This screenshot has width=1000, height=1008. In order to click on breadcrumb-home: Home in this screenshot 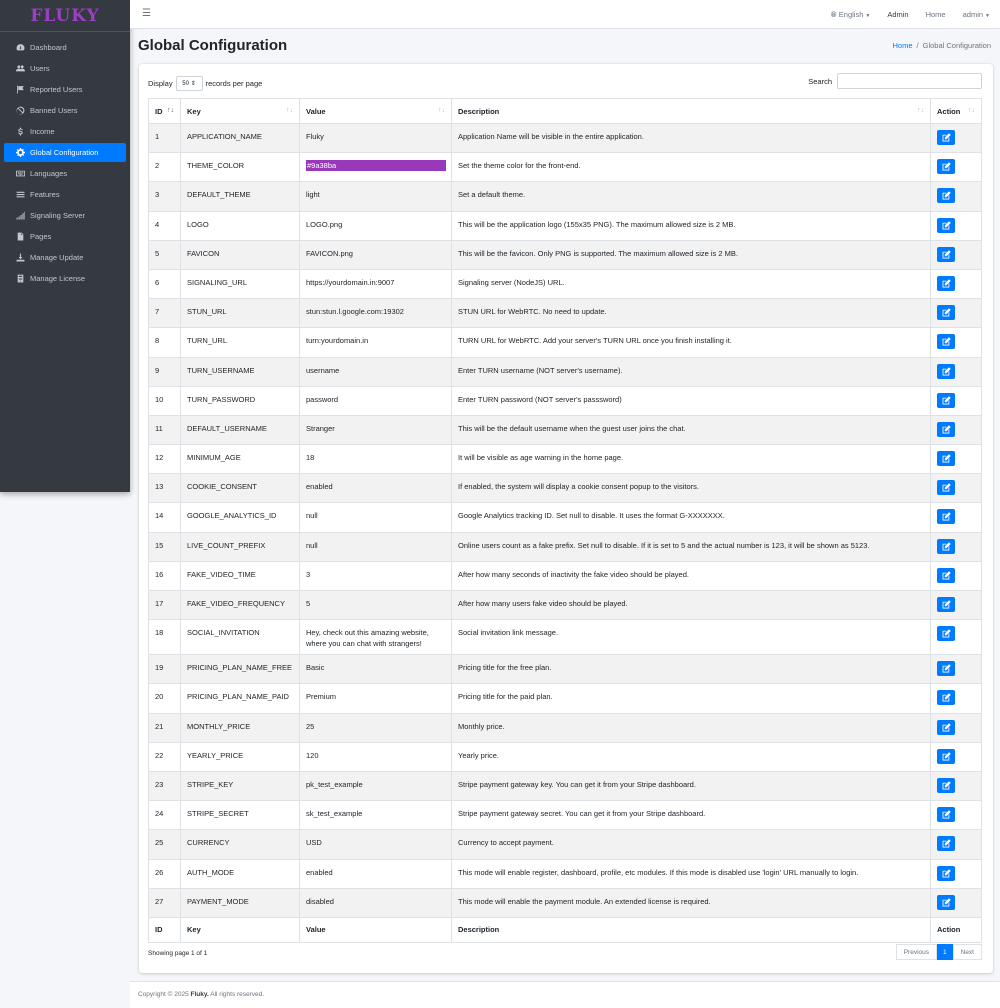, I will do `click(903, 45)`.